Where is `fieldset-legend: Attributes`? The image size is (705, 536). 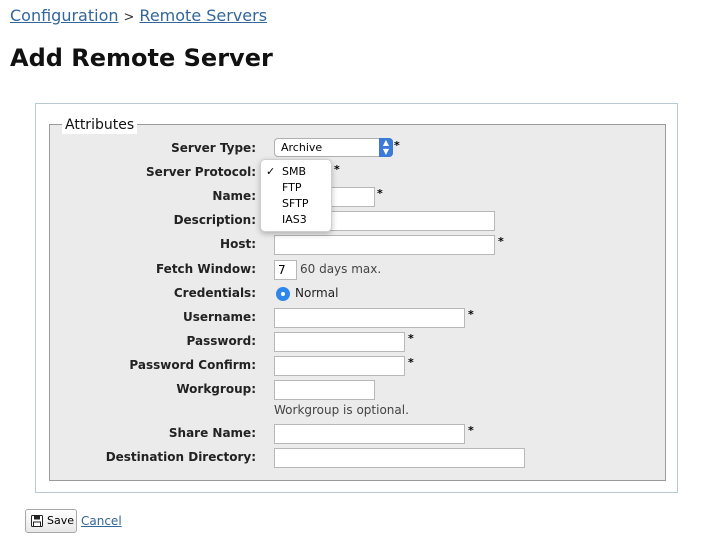
fieldset-legend: Attributes is located at coordinates (100, 125).